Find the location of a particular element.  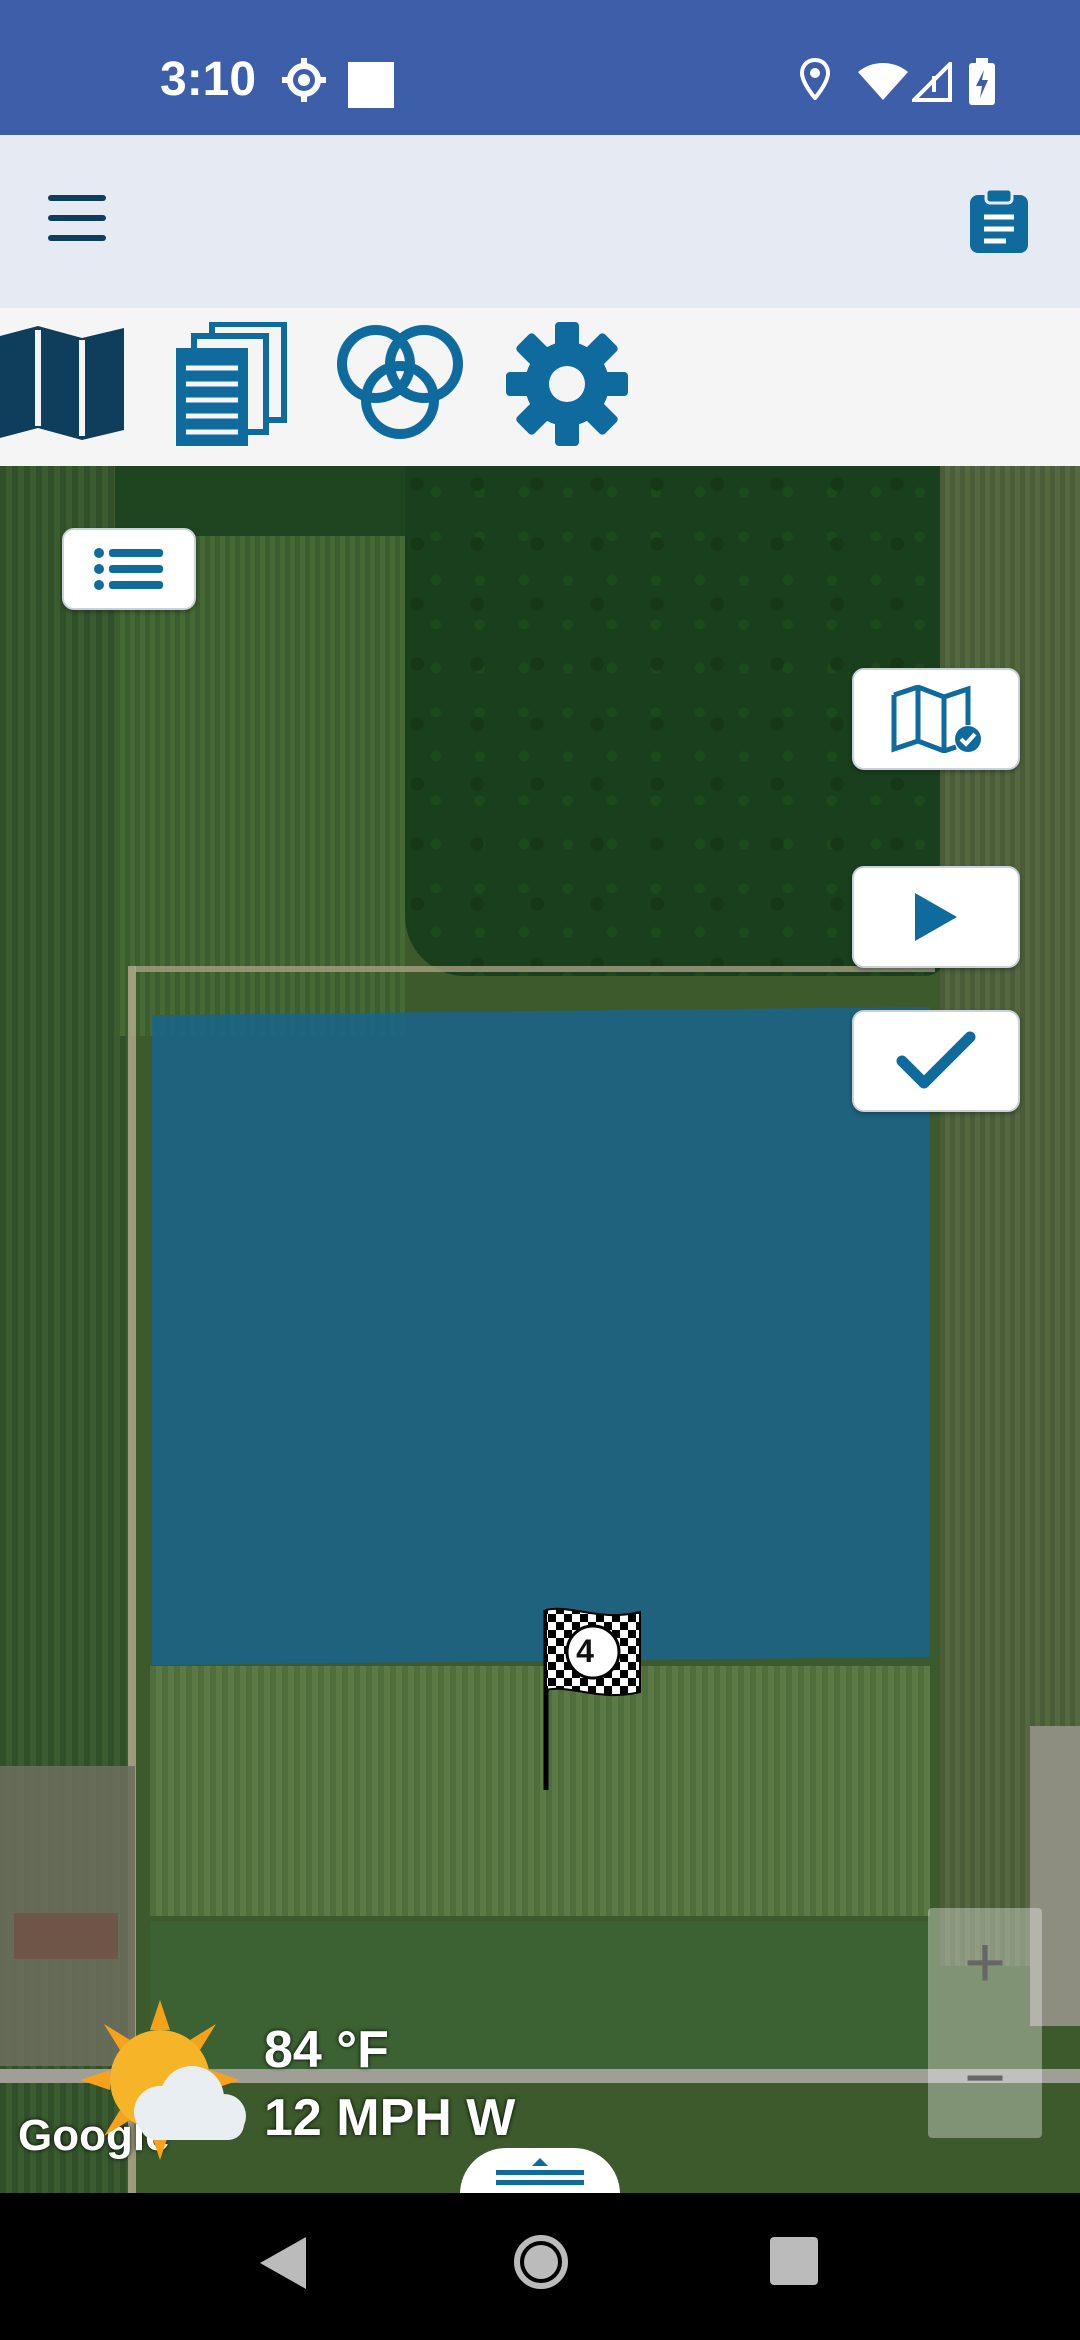

bottom-drawer-handle is located at coordinates (540, 2171).